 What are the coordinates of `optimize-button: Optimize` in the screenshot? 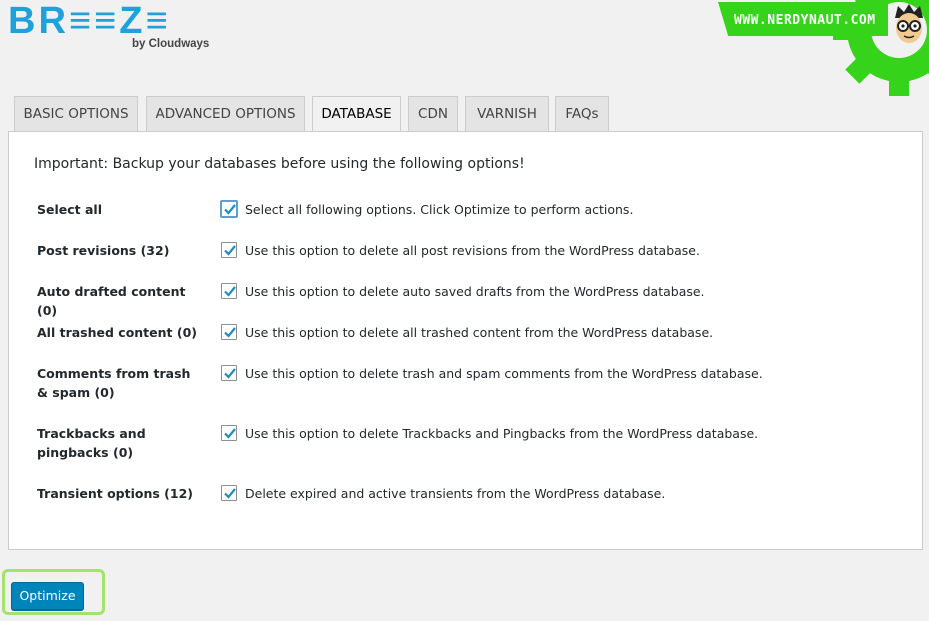 It's located at (47, 596).